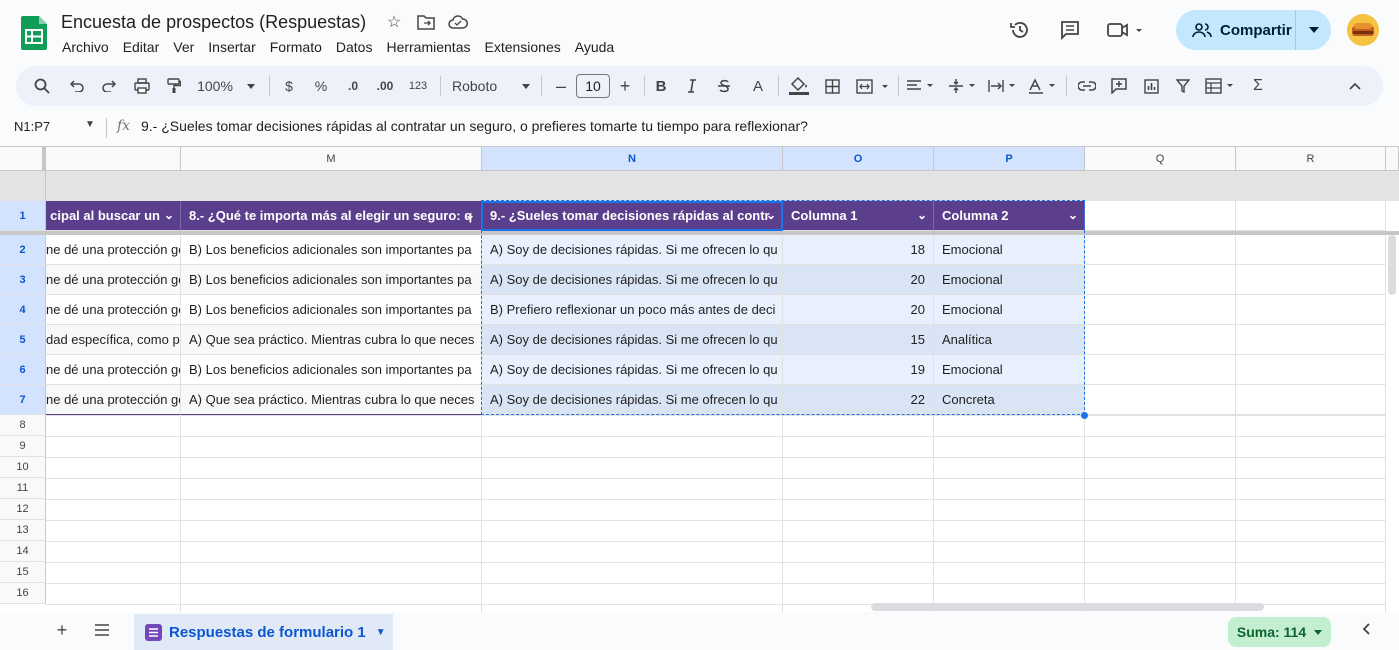 This screenshot has width=1399, height=650. Describe the element at coordinates (102, 630) in the screenshot. I see `all-sheets-icon` at that location.